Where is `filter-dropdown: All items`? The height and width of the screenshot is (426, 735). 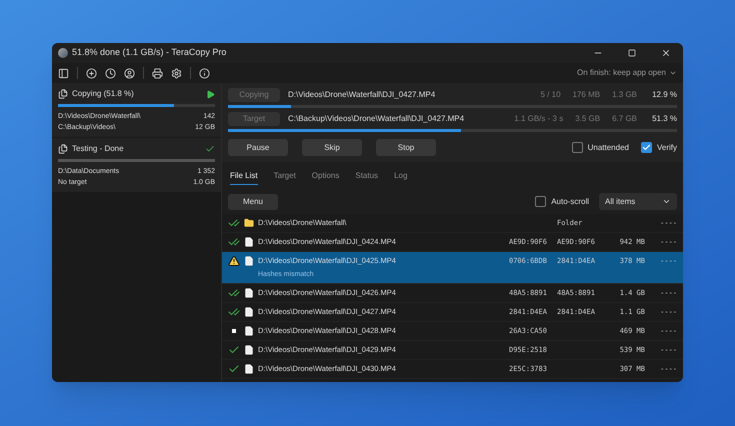 filter-dropdown: All items is located at coordinates (638, 201).